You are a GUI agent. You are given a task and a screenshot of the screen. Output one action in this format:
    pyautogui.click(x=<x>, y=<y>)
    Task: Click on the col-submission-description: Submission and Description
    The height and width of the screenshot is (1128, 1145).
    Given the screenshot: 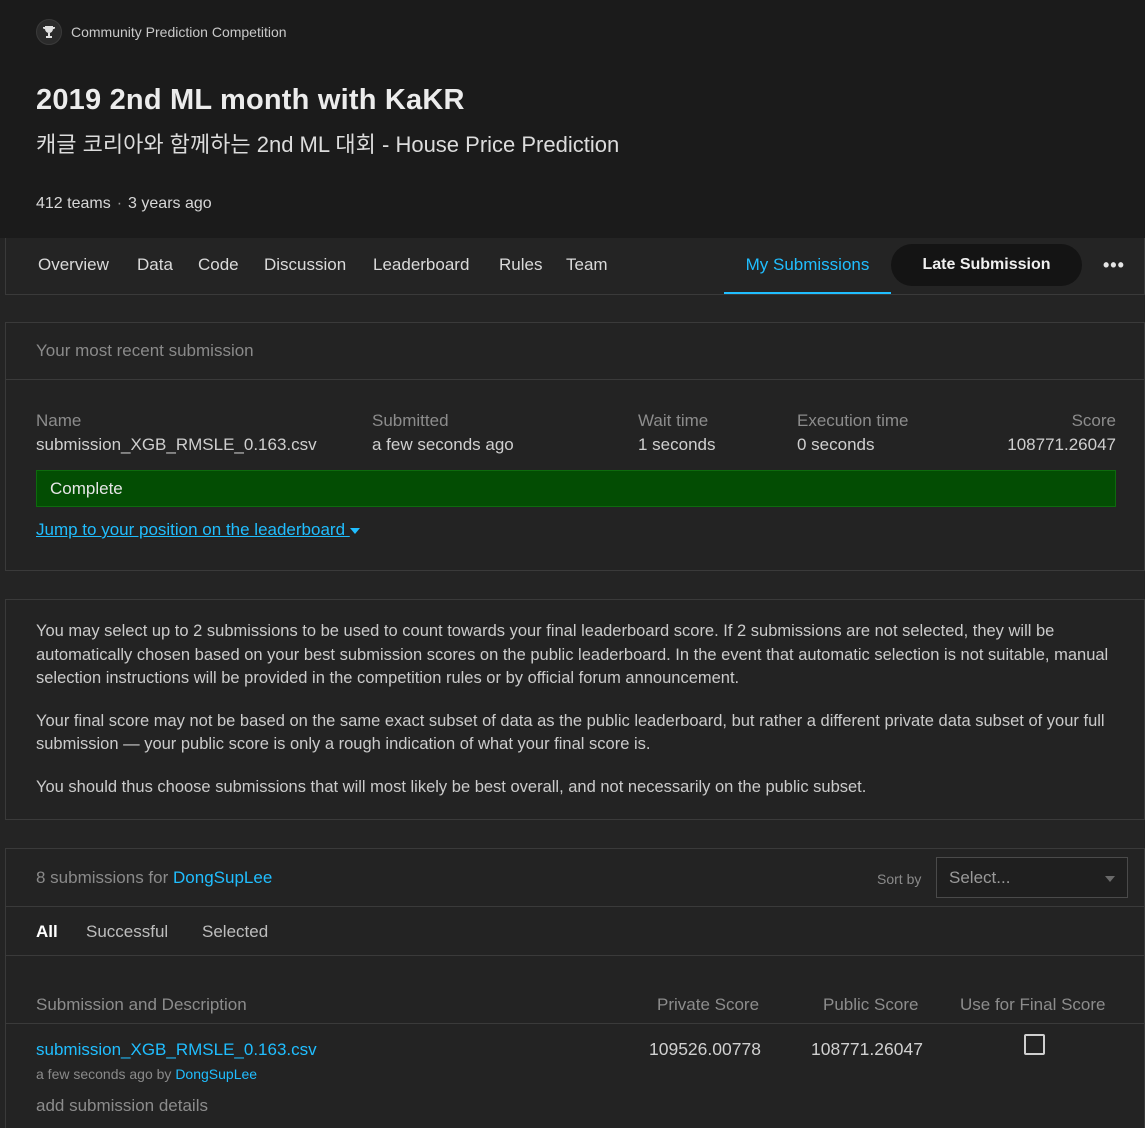 What is the action you would take?
    pyautogui.click(x=141, y=1004)
    